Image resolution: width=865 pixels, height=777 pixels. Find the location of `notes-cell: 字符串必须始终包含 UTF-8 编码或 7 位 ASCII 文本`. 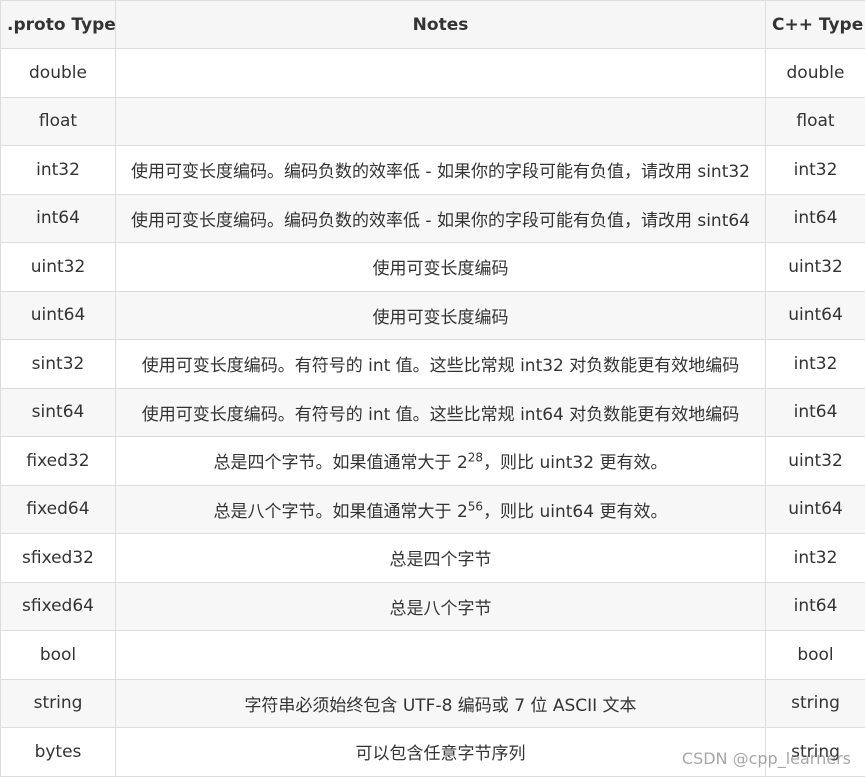

notes-cell: 字符串必须始终包含 UTF-8 编码或 7 位 ASCII 文本 is located at coordinates (440, 703).